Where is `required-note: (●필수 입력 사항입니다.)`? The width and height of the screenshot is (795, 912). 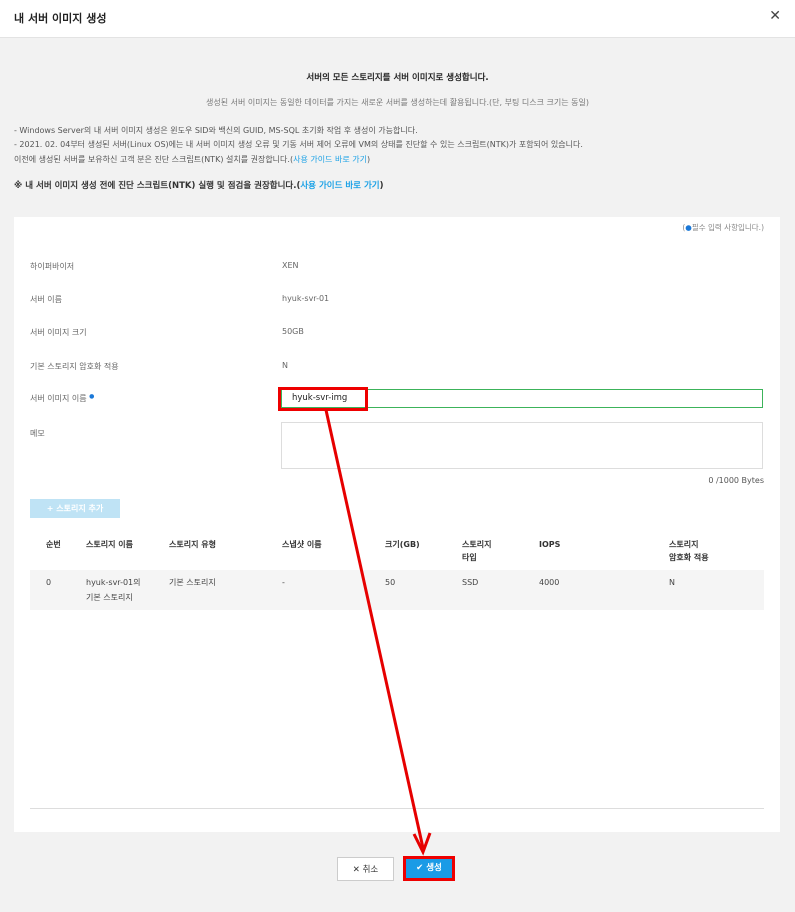 required-note: (●필수 입력 사항입니다.) is located at coordinates (723, 227).